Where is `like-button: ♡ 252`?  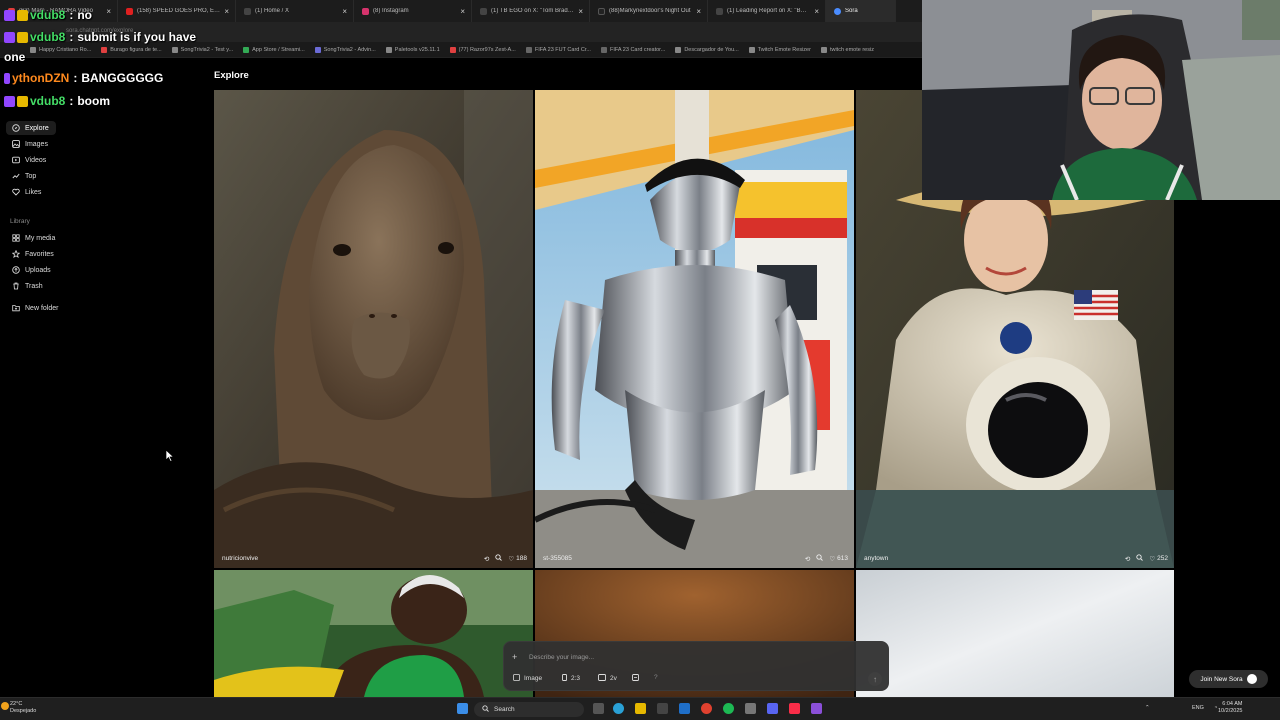
like-button: ♡ 252 is located at coordinates (1158, 559).